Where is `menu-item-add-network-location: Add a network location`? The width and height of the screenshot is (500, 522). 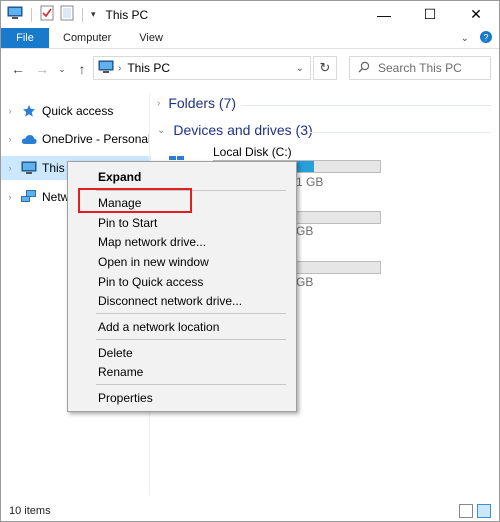 menu-item-add-network-location: Add a network location is located at coordinates (182, 327).